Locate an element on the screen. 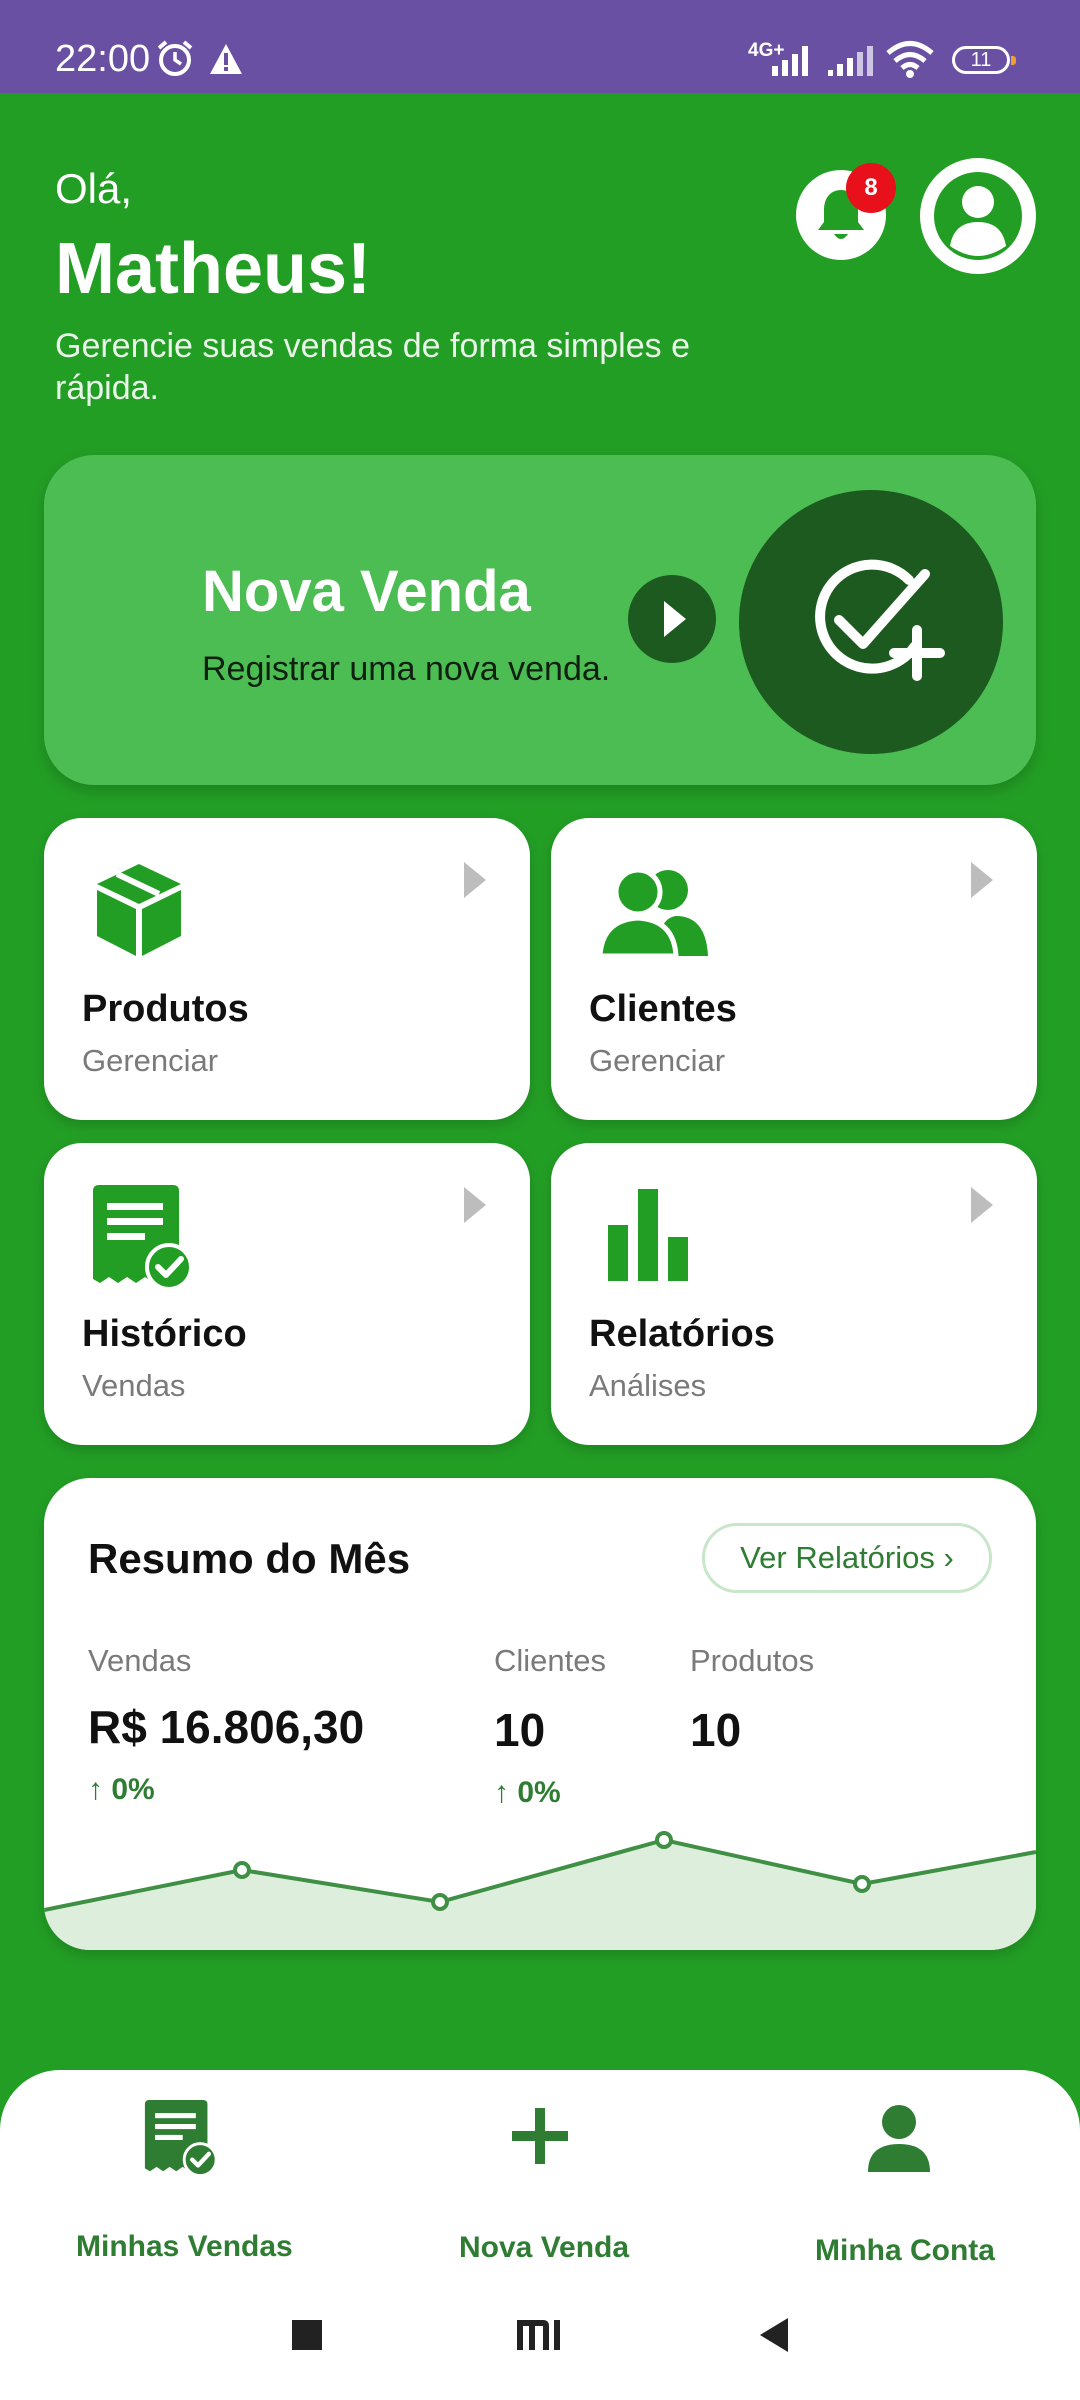 This screenshot has width=1080, height=2400. nav-minha-conta: Minha Conta is located at coordinates (900, 2183).